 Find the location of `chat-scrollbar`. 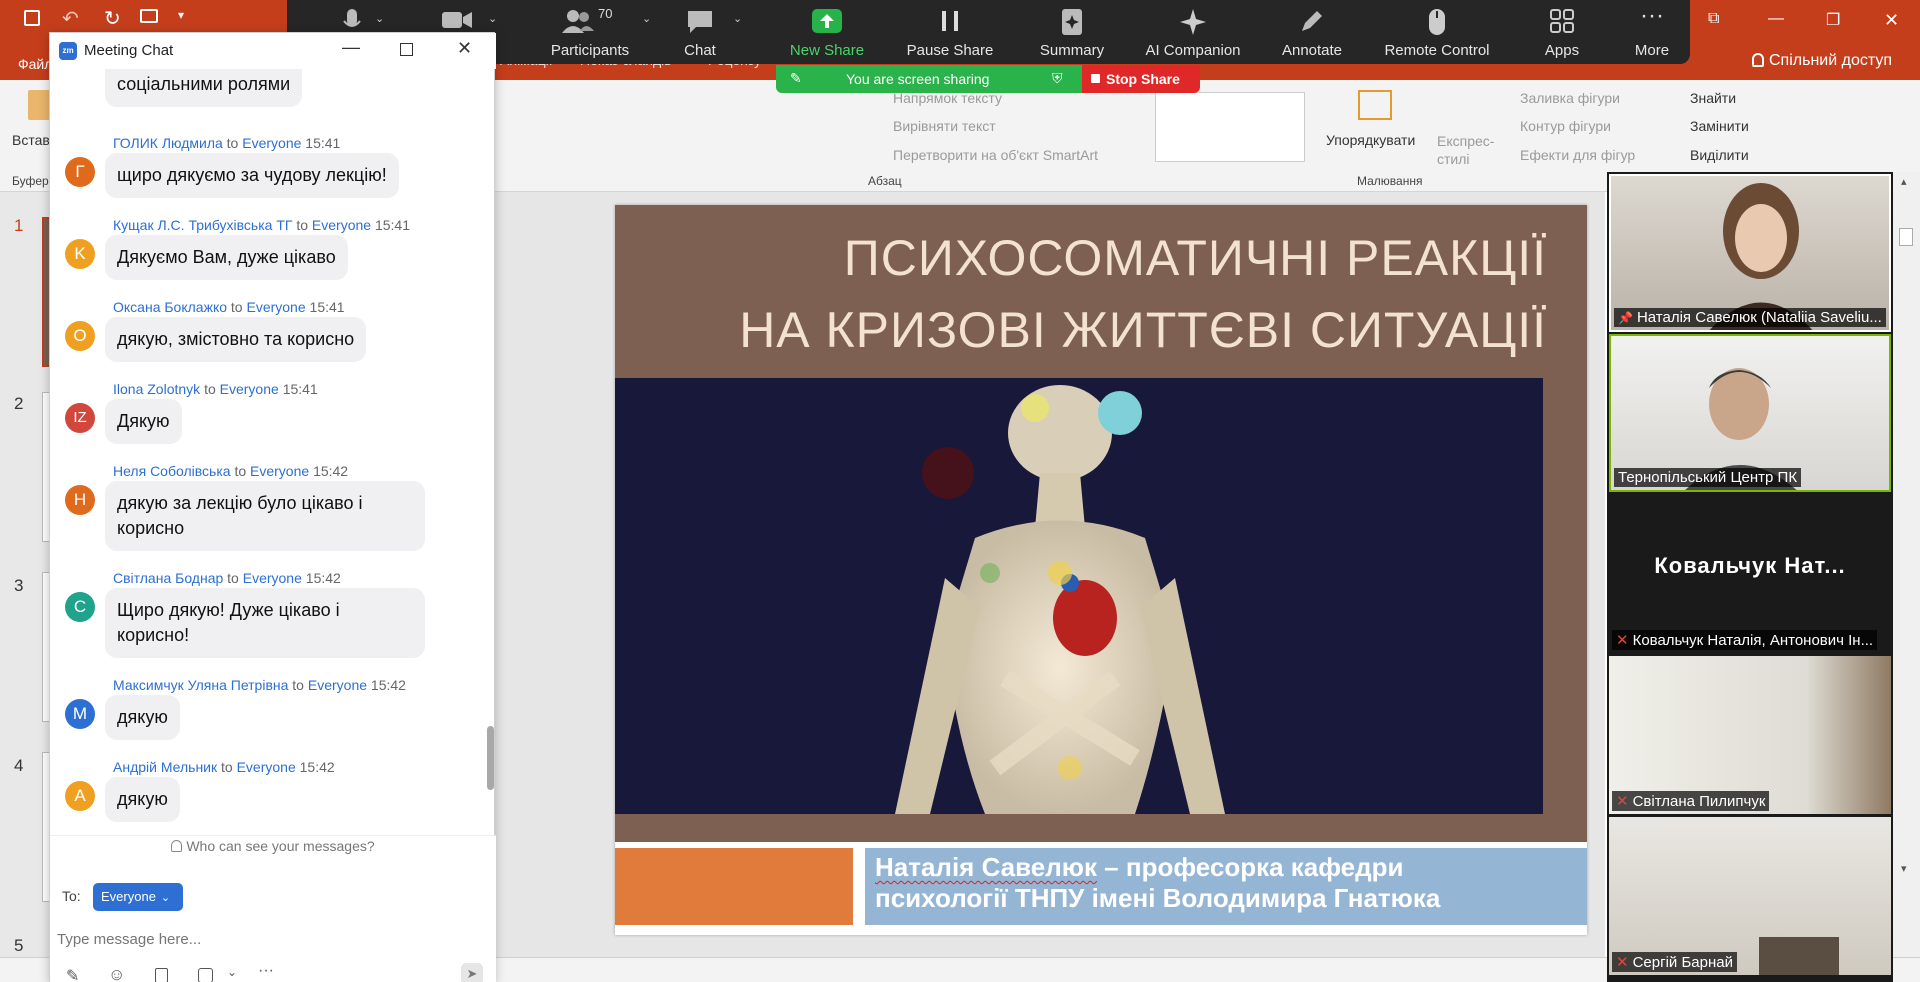

chat-scrollbar is located at coordinates (490, 758).